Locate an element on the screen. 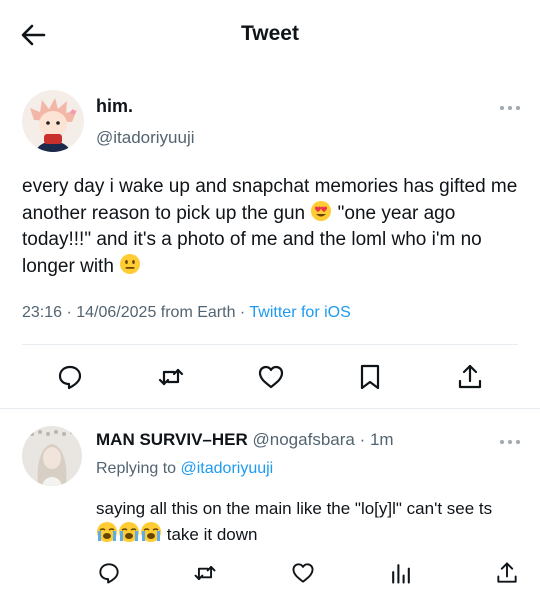  top-bar: Tweet is located at coordinates (270, 35).